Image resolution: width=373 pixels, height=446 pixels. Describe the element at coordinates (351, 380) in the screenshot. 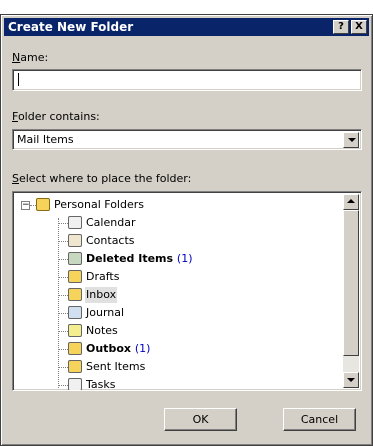

I see `scroll-down-button` at that location.